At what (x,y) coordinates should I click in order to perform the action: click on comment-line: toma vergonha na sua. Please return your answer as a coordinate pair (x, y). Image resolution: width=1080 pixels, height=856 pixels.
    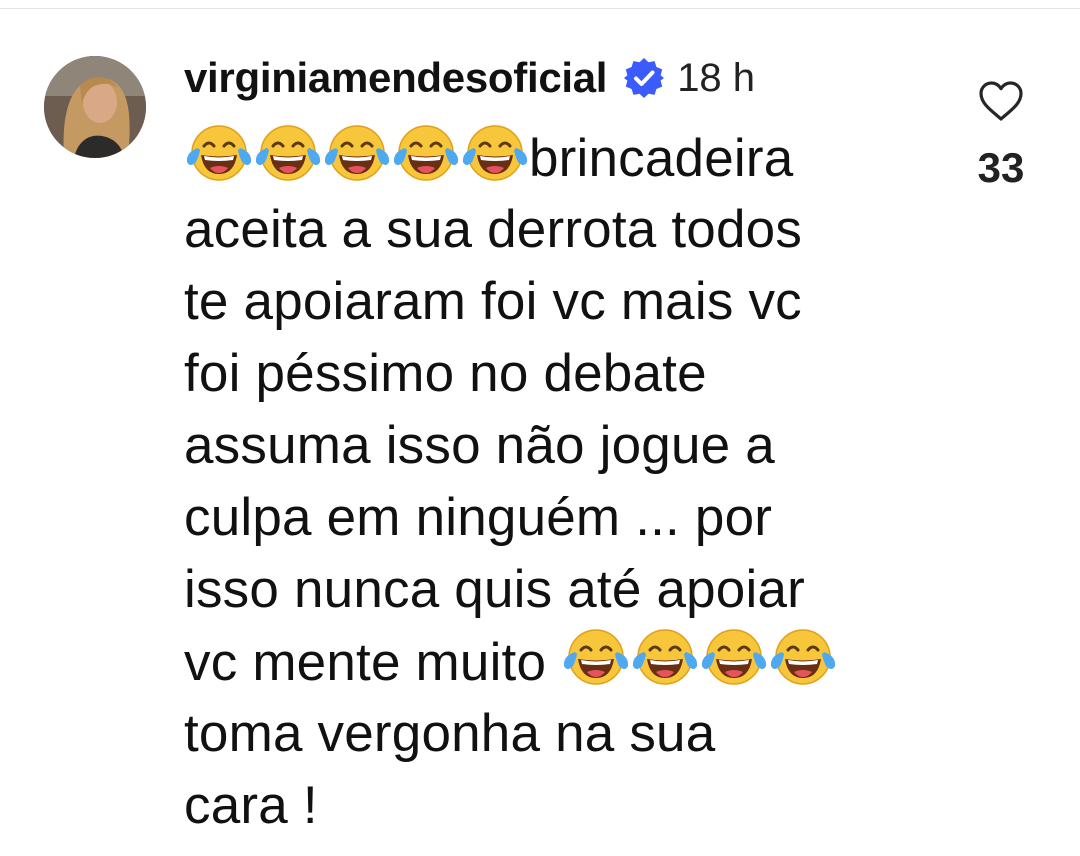
    Looking at the image, I should click on (564, 734).